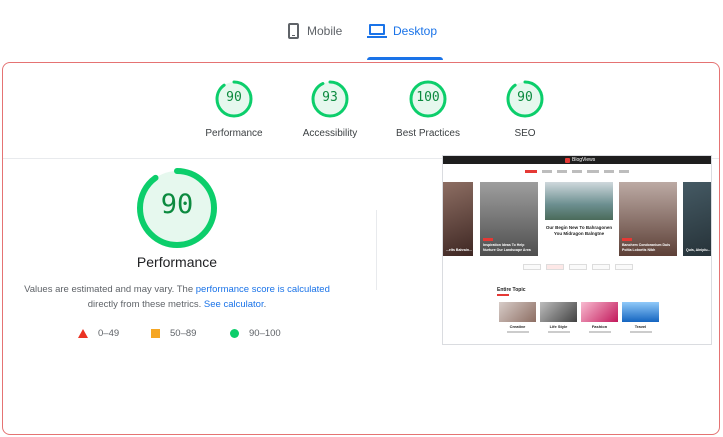 The width and height of the screenshot is (723, 437). I want to click on gauge-performance-score: 90, so click(234, 97).